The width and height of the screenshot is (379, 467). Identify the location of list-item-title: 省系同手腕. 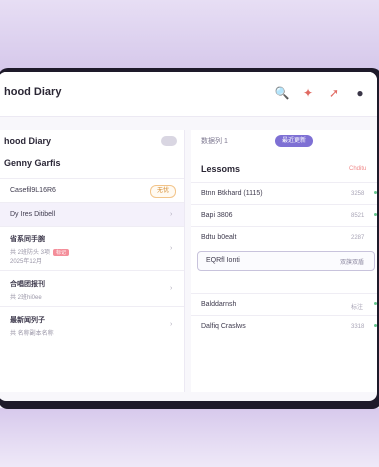
(27, 239).